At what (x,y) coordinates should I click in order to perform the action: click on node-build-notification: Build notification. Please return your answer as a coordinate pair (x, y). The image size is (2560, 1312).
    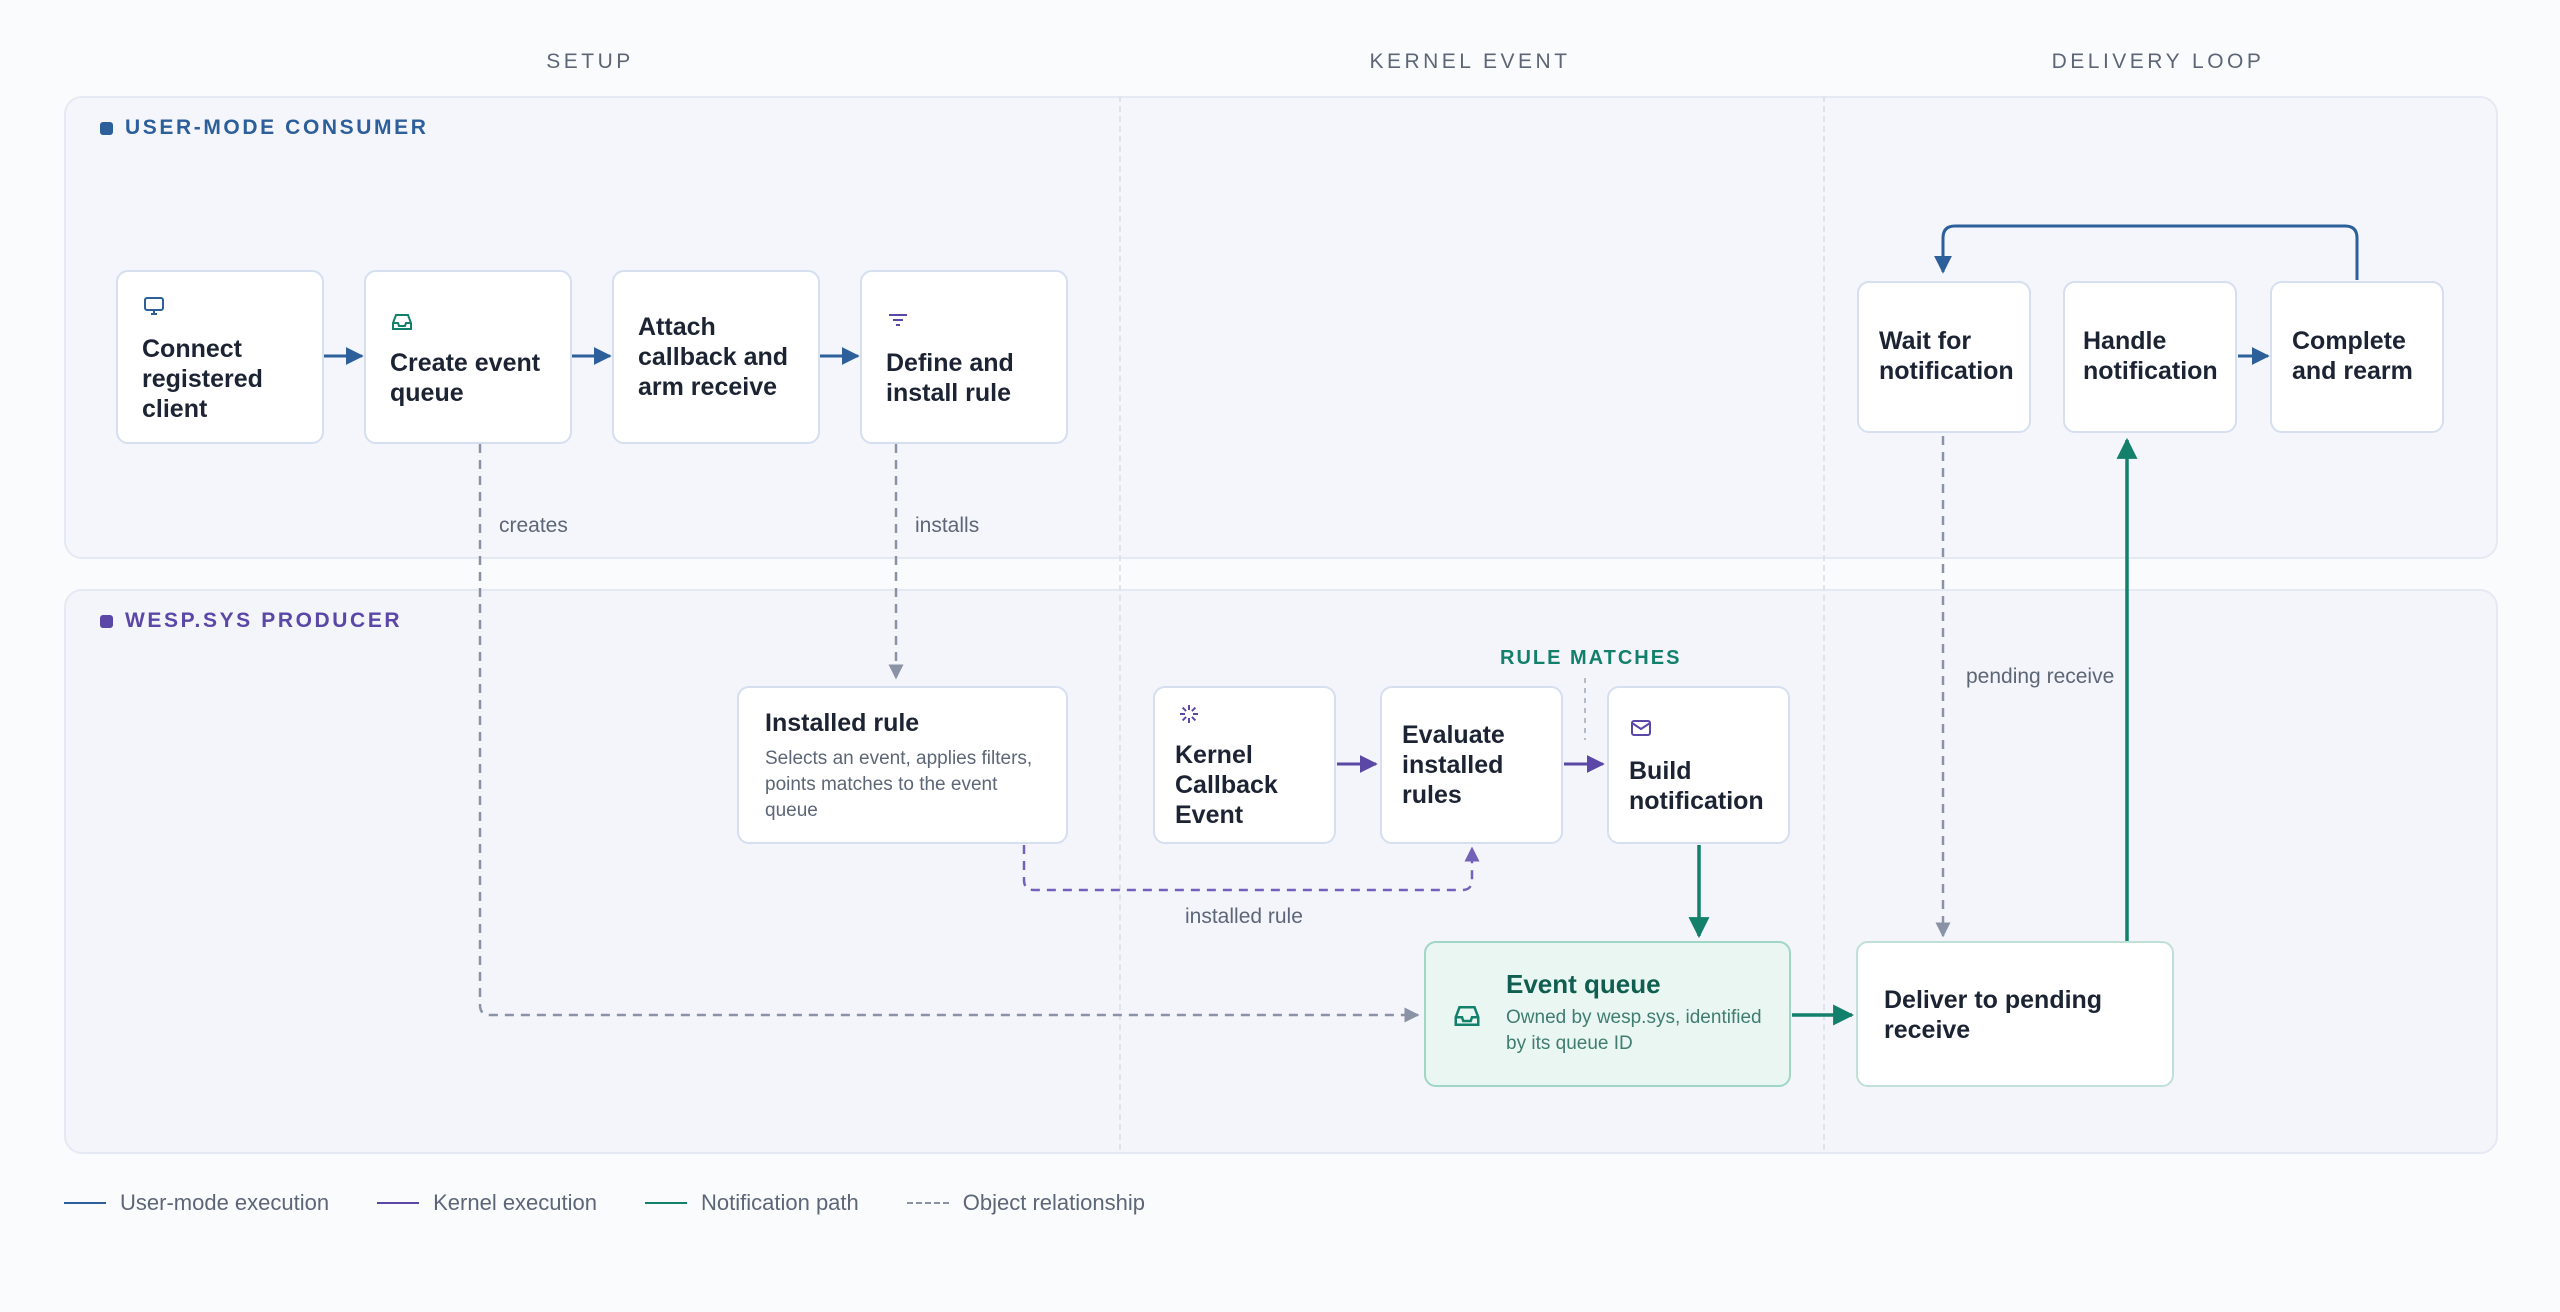
    Looking at the image, I should click on (1698, 765).